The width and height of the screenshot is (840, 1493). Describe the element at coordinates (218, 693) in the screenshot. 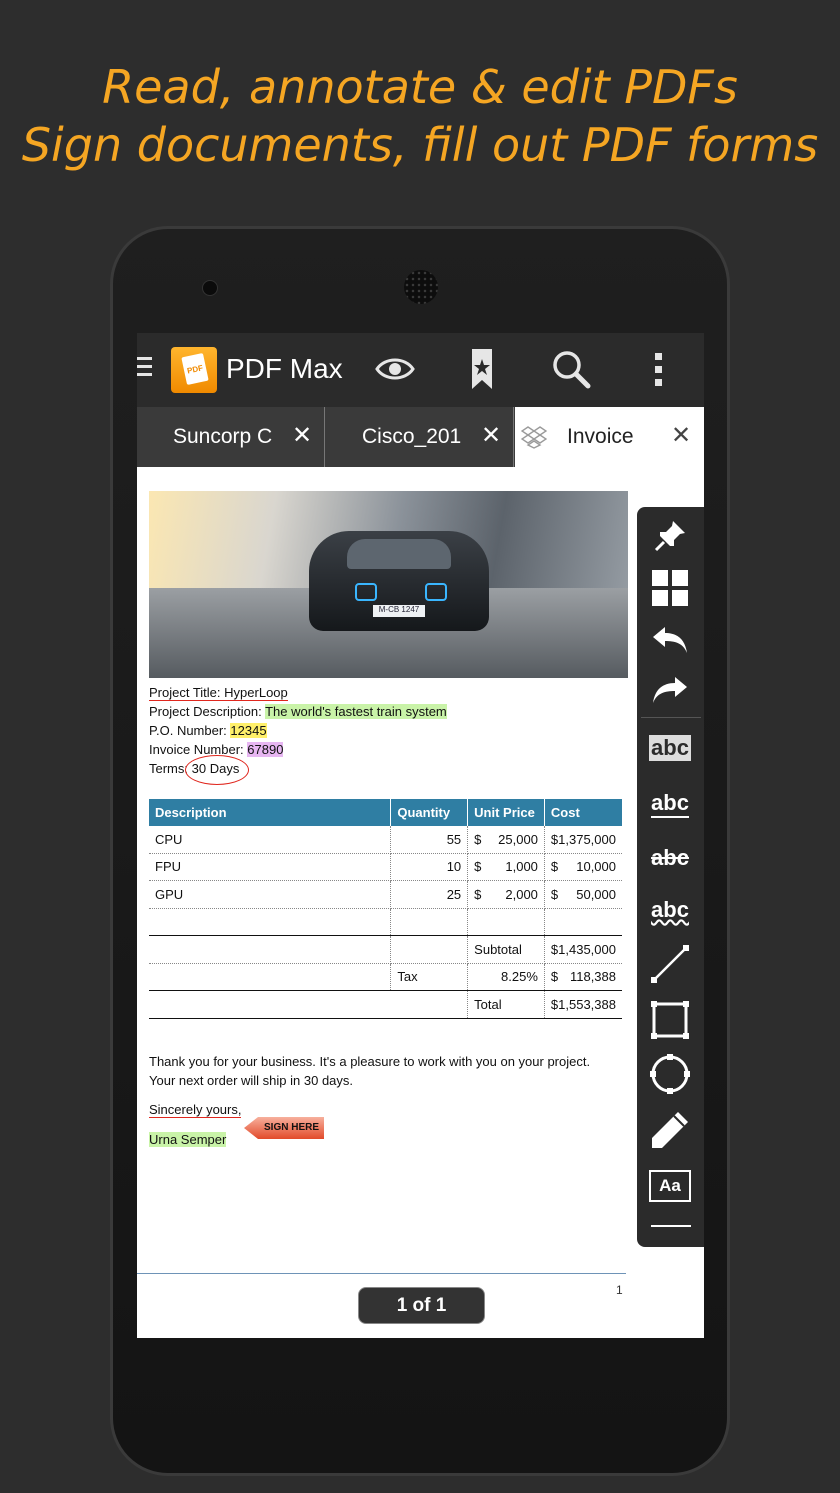

I see `field-project-title: Project Title: HyperLoop` at that location.